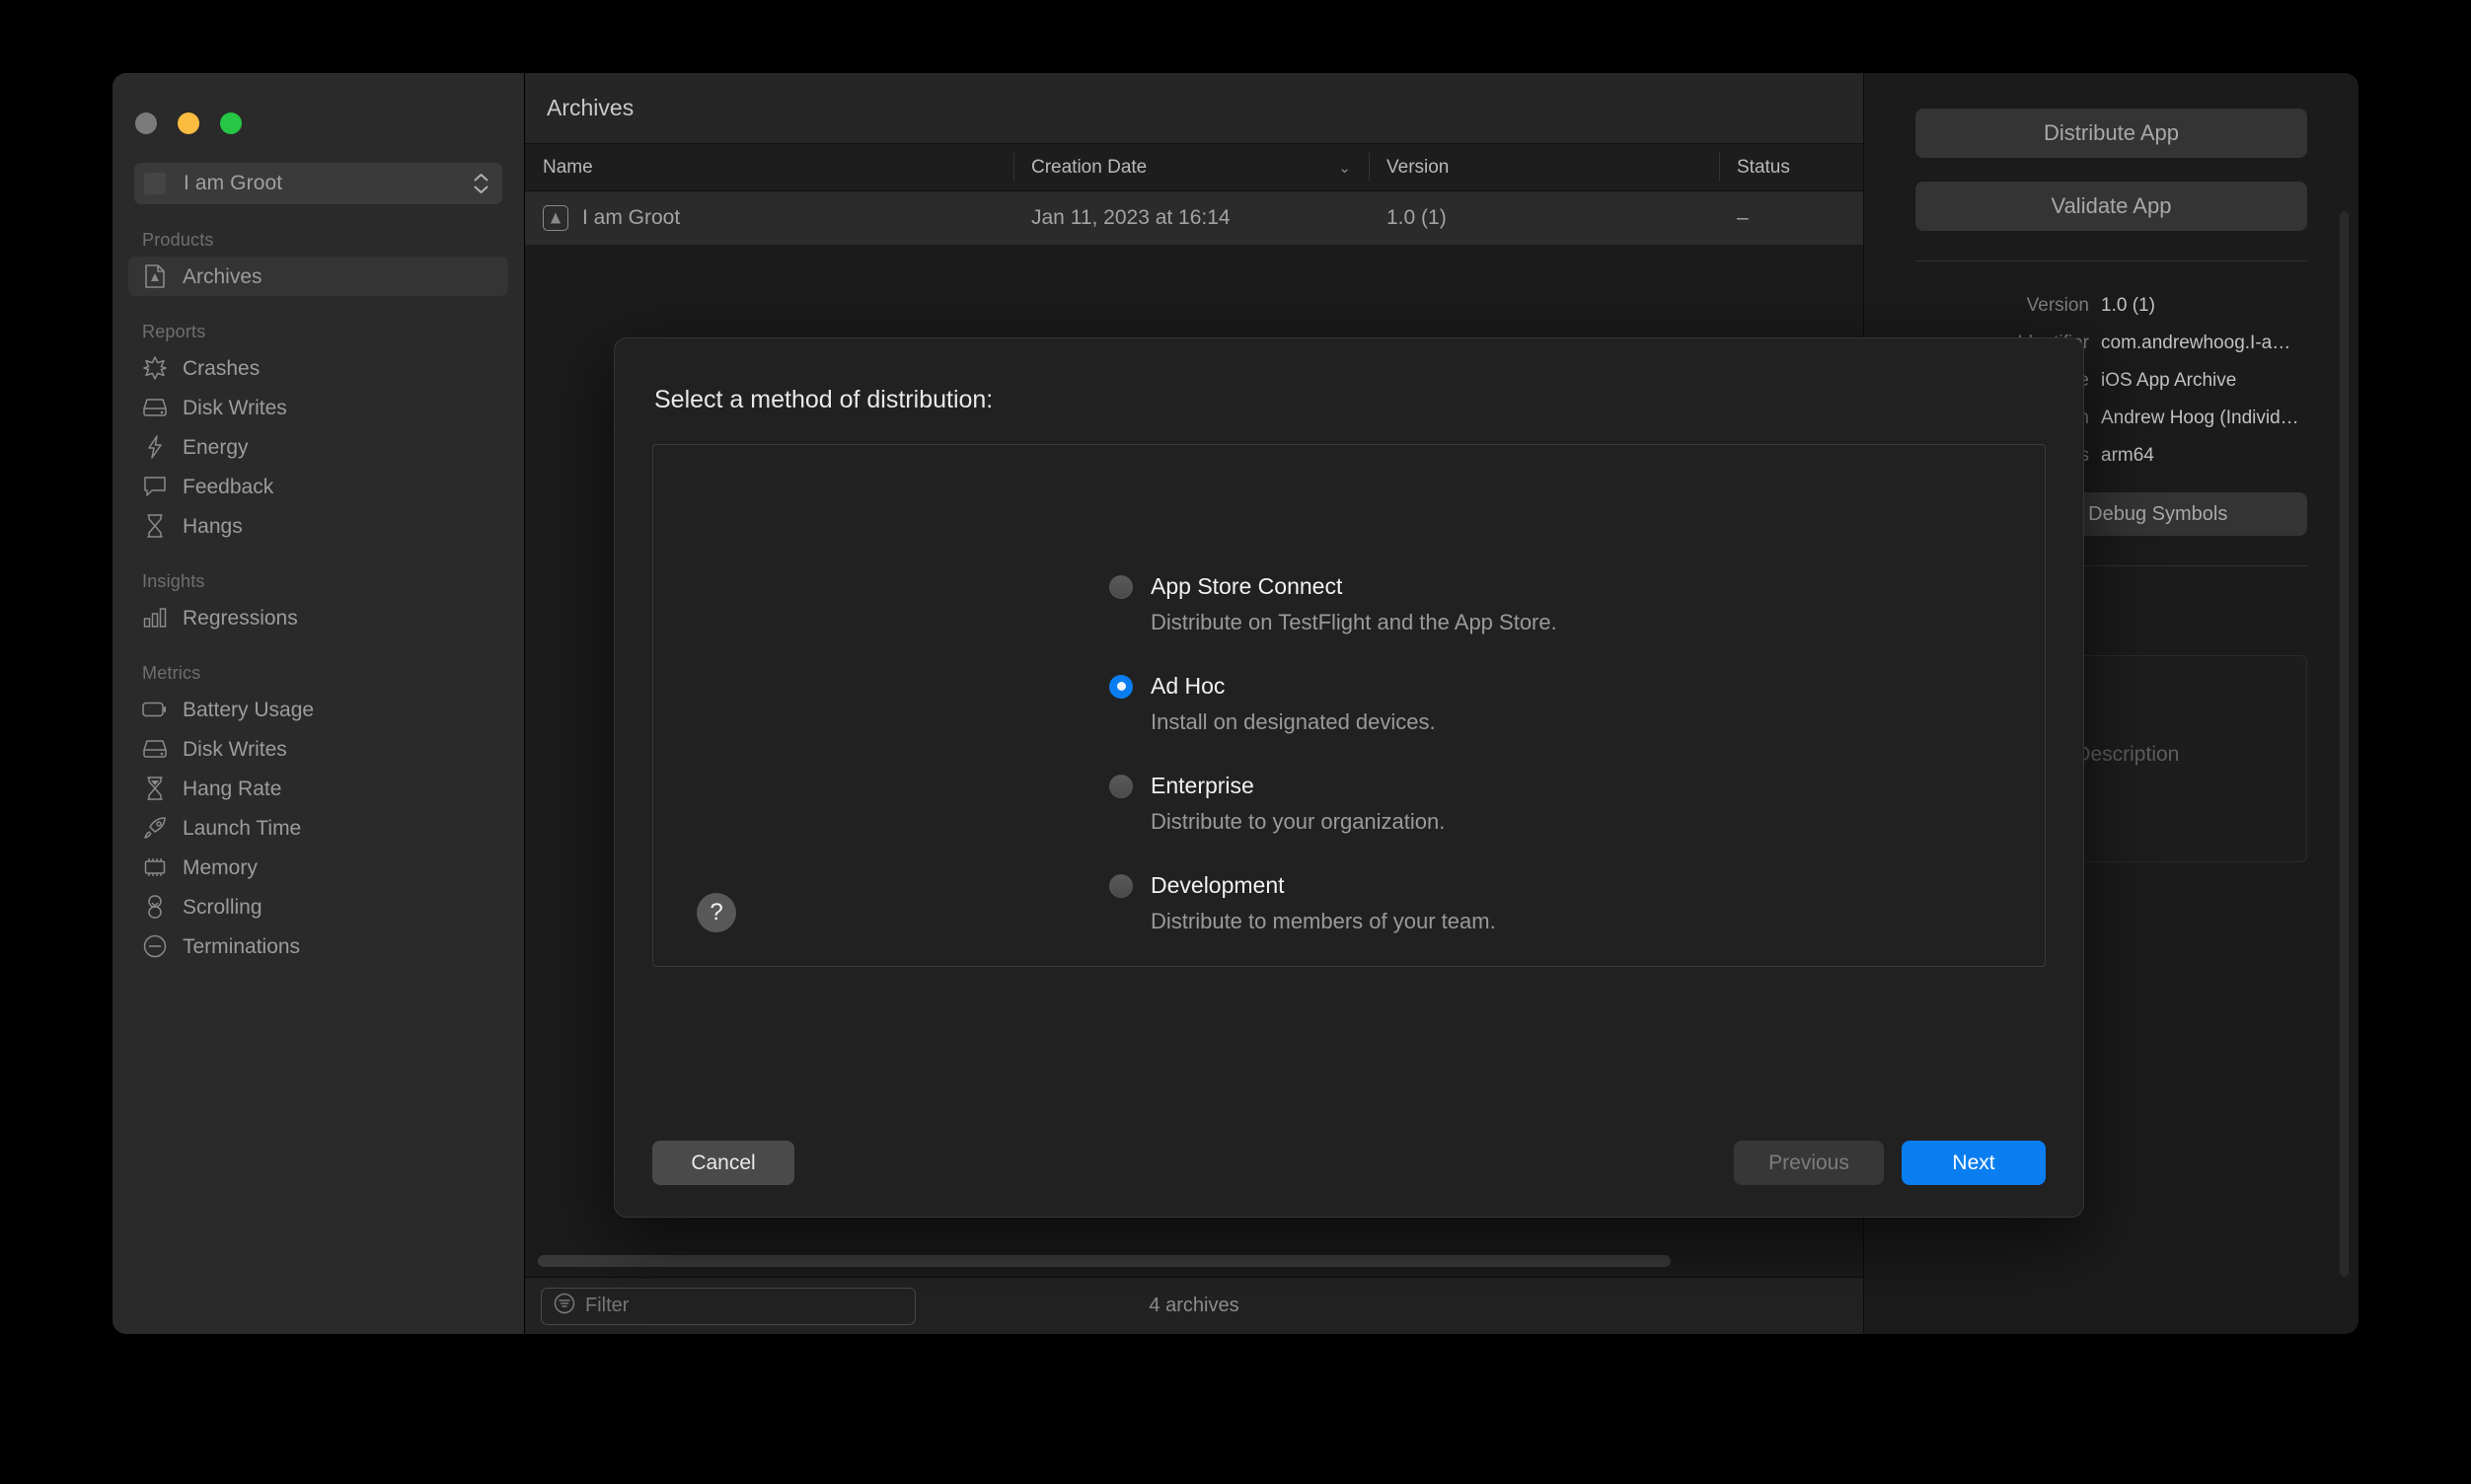 This screenshot has height=1484, width=2471. Describe the element at coordinates (155, 618) in the screenshot. I see `bar-chart-icon` at that location.